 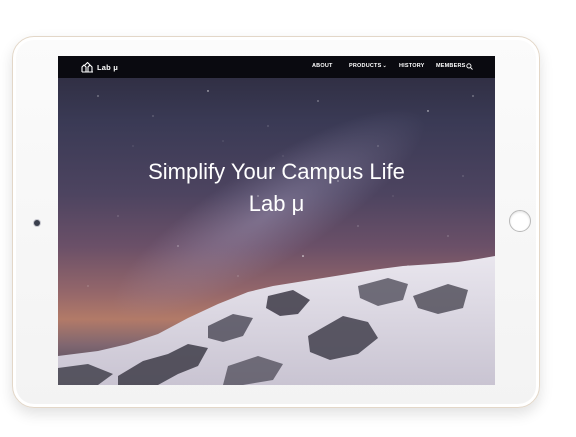 I want to click on bird-logo-icon, so click(x=87, y=67).